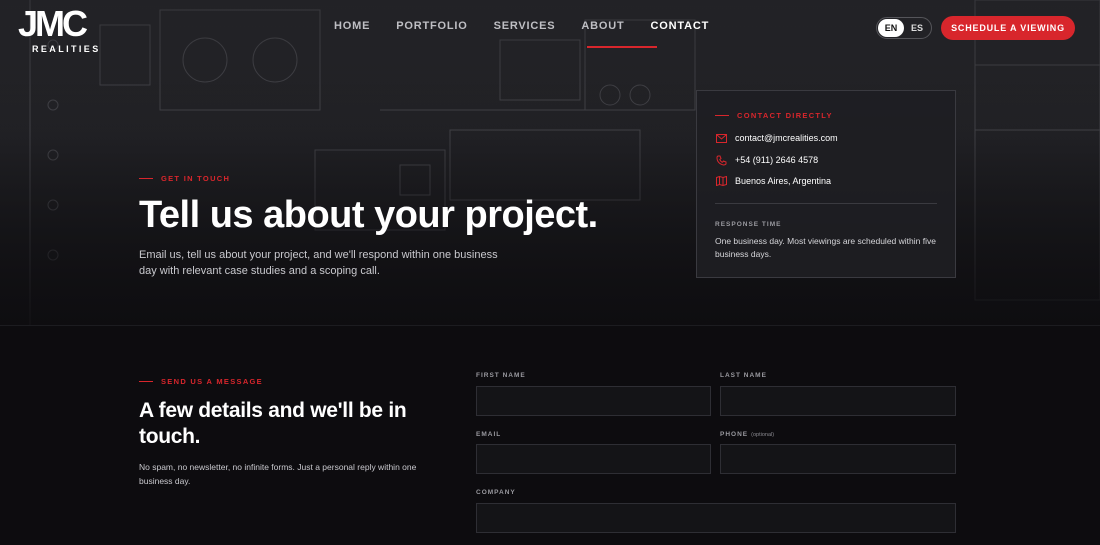 The width and height of the screenshot is (1100, 545). What do you see at coordinates (1008, 28) in the screenshot?
I see `schedule-viewing-button: SCHEDULE A VIEWING` at bounding box center [1008, 28].